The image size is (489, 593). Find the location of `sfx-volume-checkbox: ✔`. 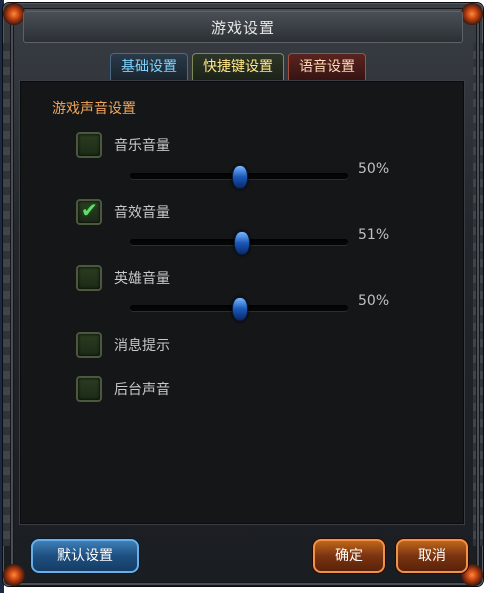

sfx-volume-checkbox: ✔ is located at coordinates (89, 212).